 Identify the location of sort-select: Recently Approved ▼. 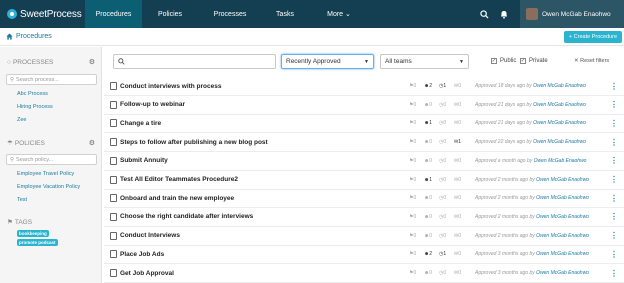
(327, 61).